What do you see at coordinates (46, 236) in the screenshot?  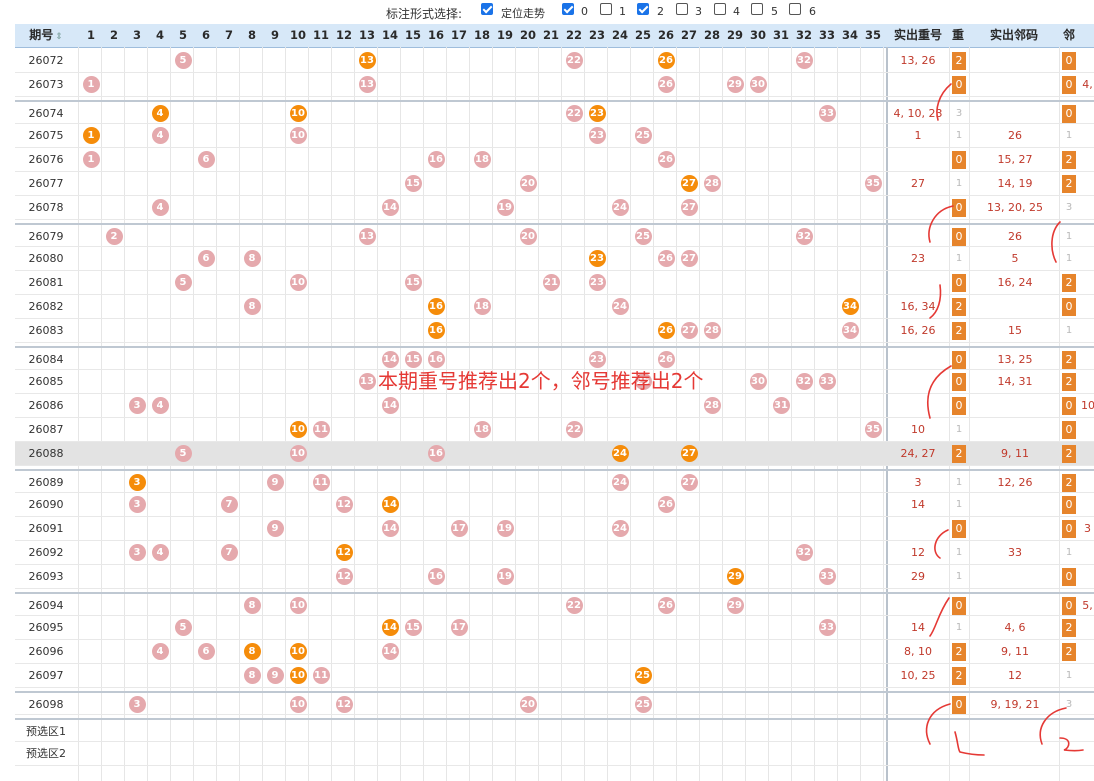 I see `row-period: 26079` at bounding box center [46, 236].